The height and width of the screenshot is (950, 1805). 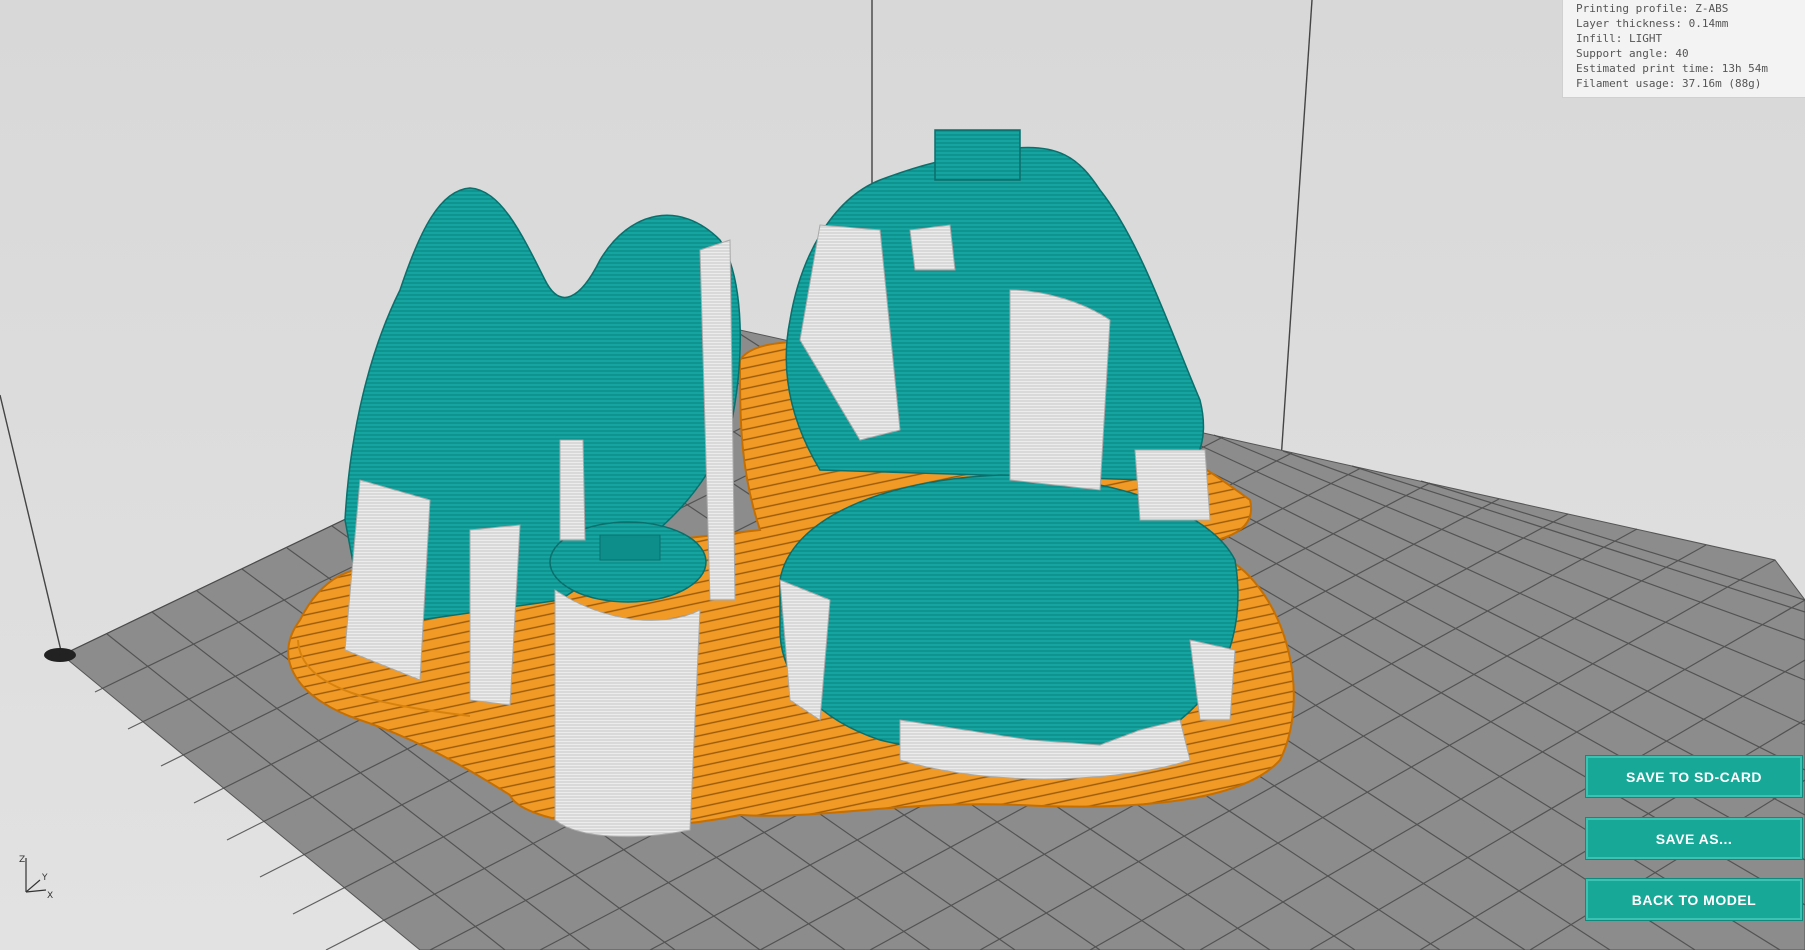 What do you see at coordinates (1669, 83) in the screenshot?
I see `filament-usage-text: Filament usage: 37.16m (88g)` at bounding box center [1669, 83].